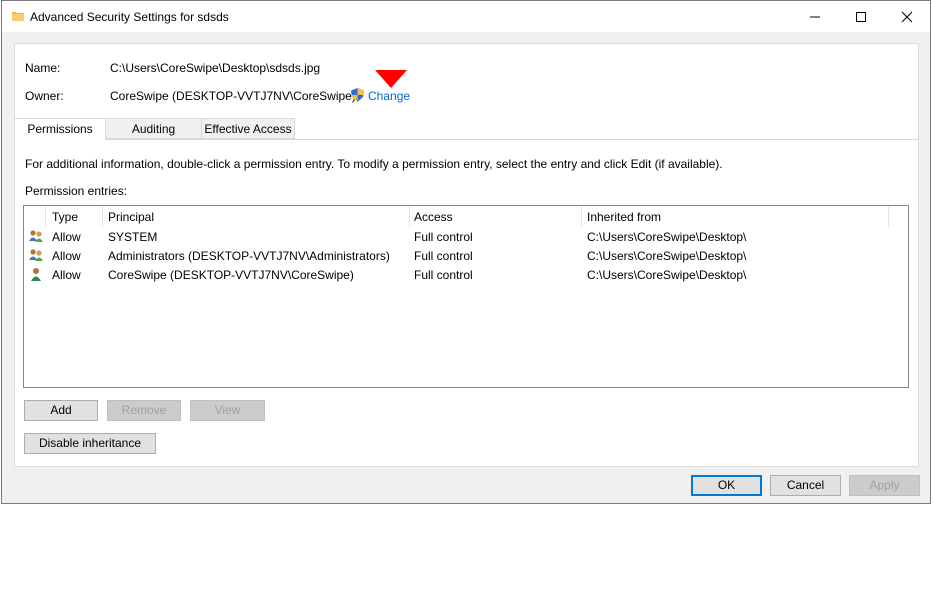 The height and width of the screenshot is (600, 933). What do you see at coordinates (36, 274) in the screenshot?
I see `user-icon` at bounding box center [36, 274].